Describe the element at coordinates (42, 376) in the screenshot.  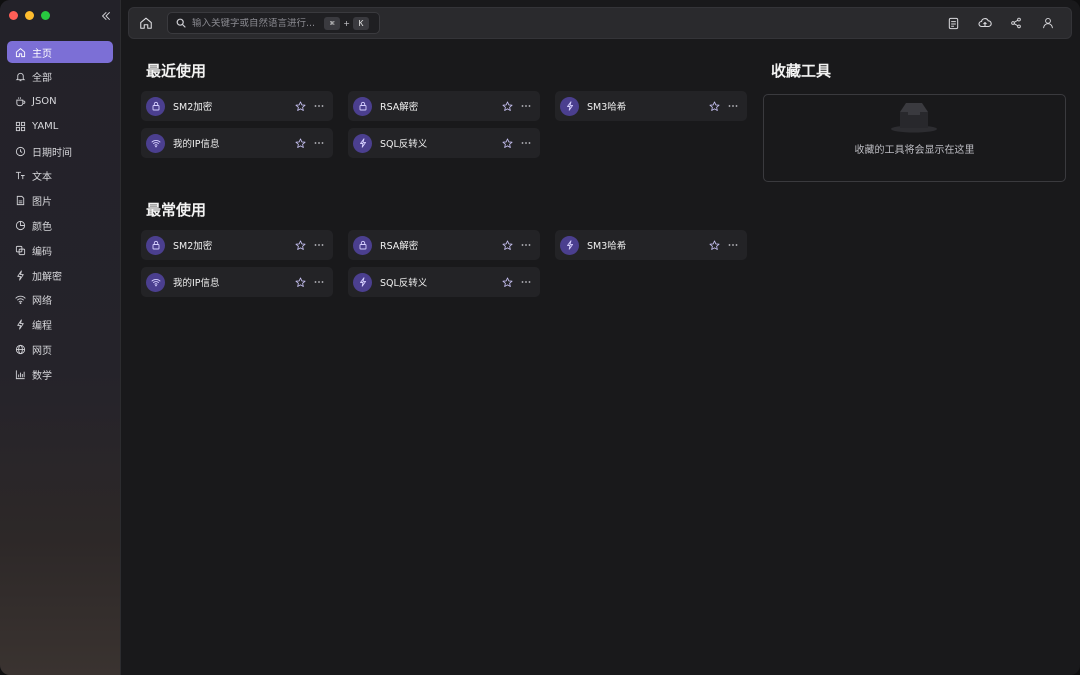
I see `sidebar-item-label: 数学` at that location.